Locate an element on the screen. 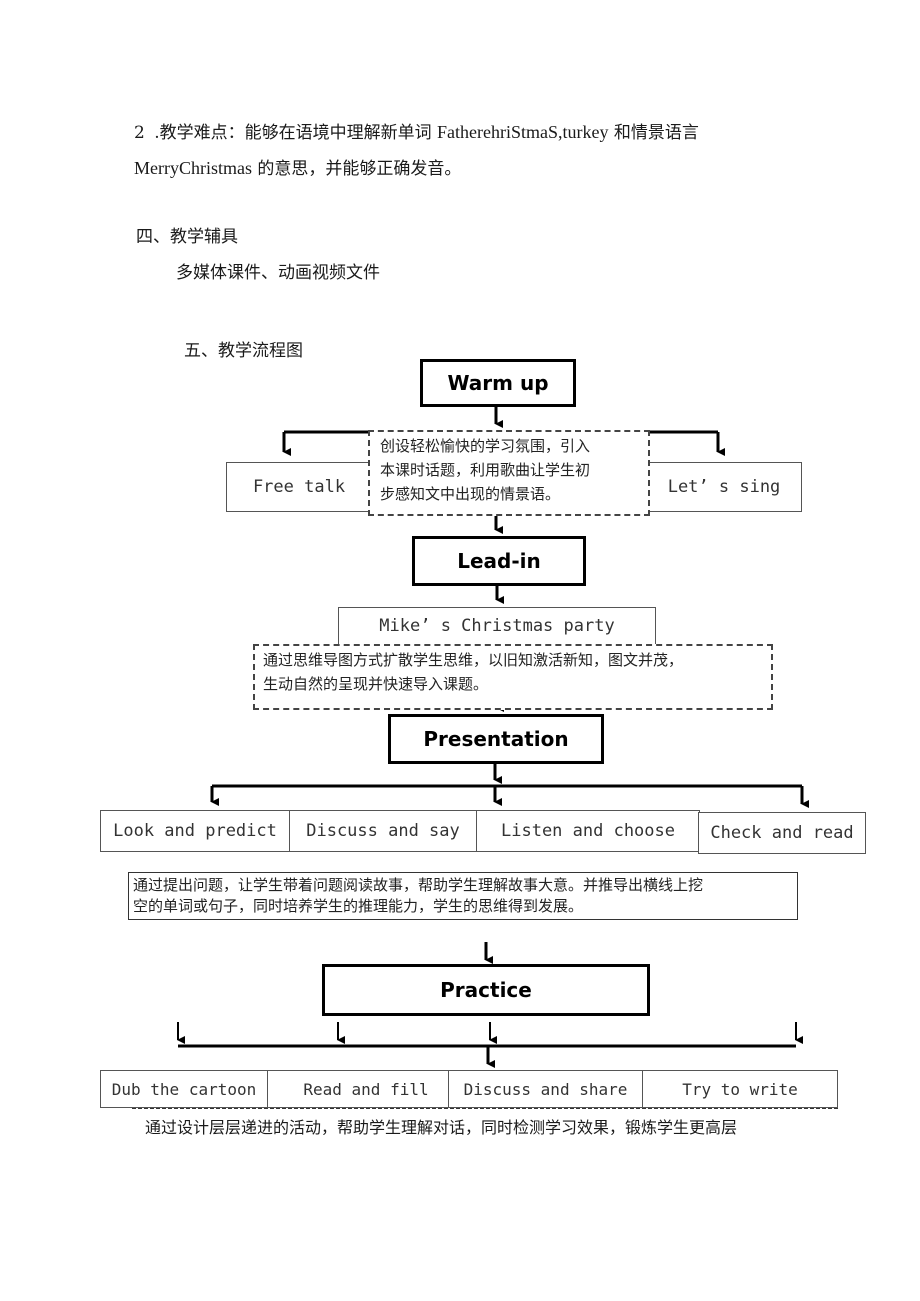 Image resolution: width=920 pixels, height=1301 pixels. activity-free-talk: Free talk is located at coordinates (299, 487).